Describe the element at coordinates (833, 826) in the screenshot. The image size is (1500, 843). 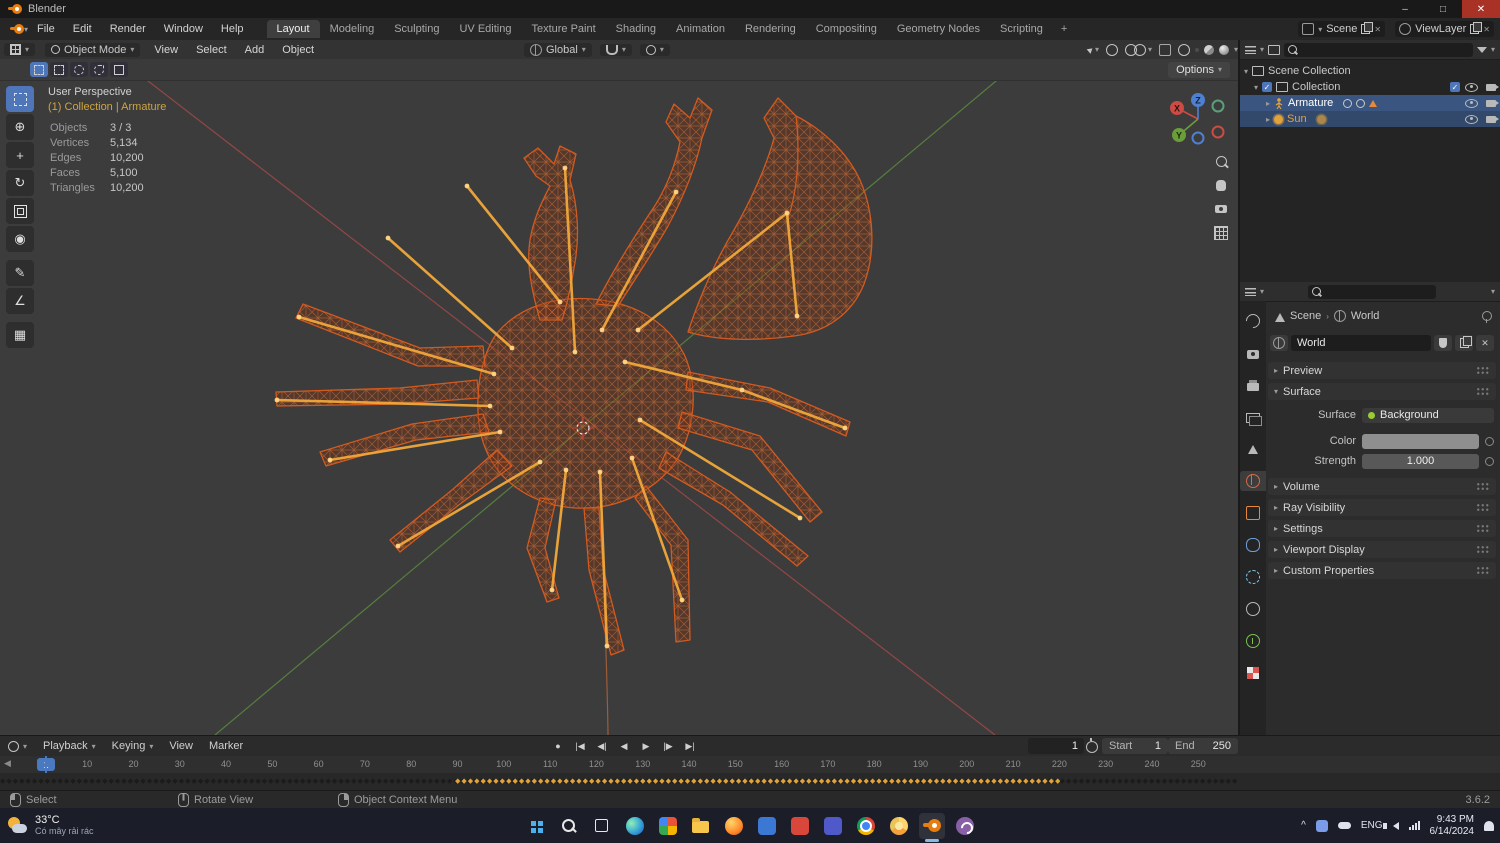
I see `store-app` at that location.